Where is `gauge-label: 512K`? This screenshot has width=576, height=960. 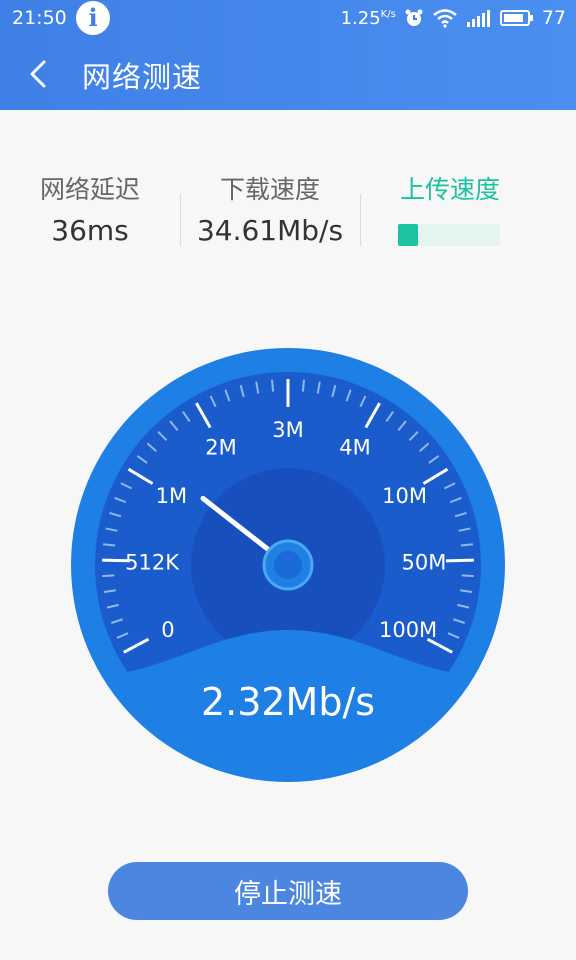
gauge-label: 512K is located at coordinates (152, 562).